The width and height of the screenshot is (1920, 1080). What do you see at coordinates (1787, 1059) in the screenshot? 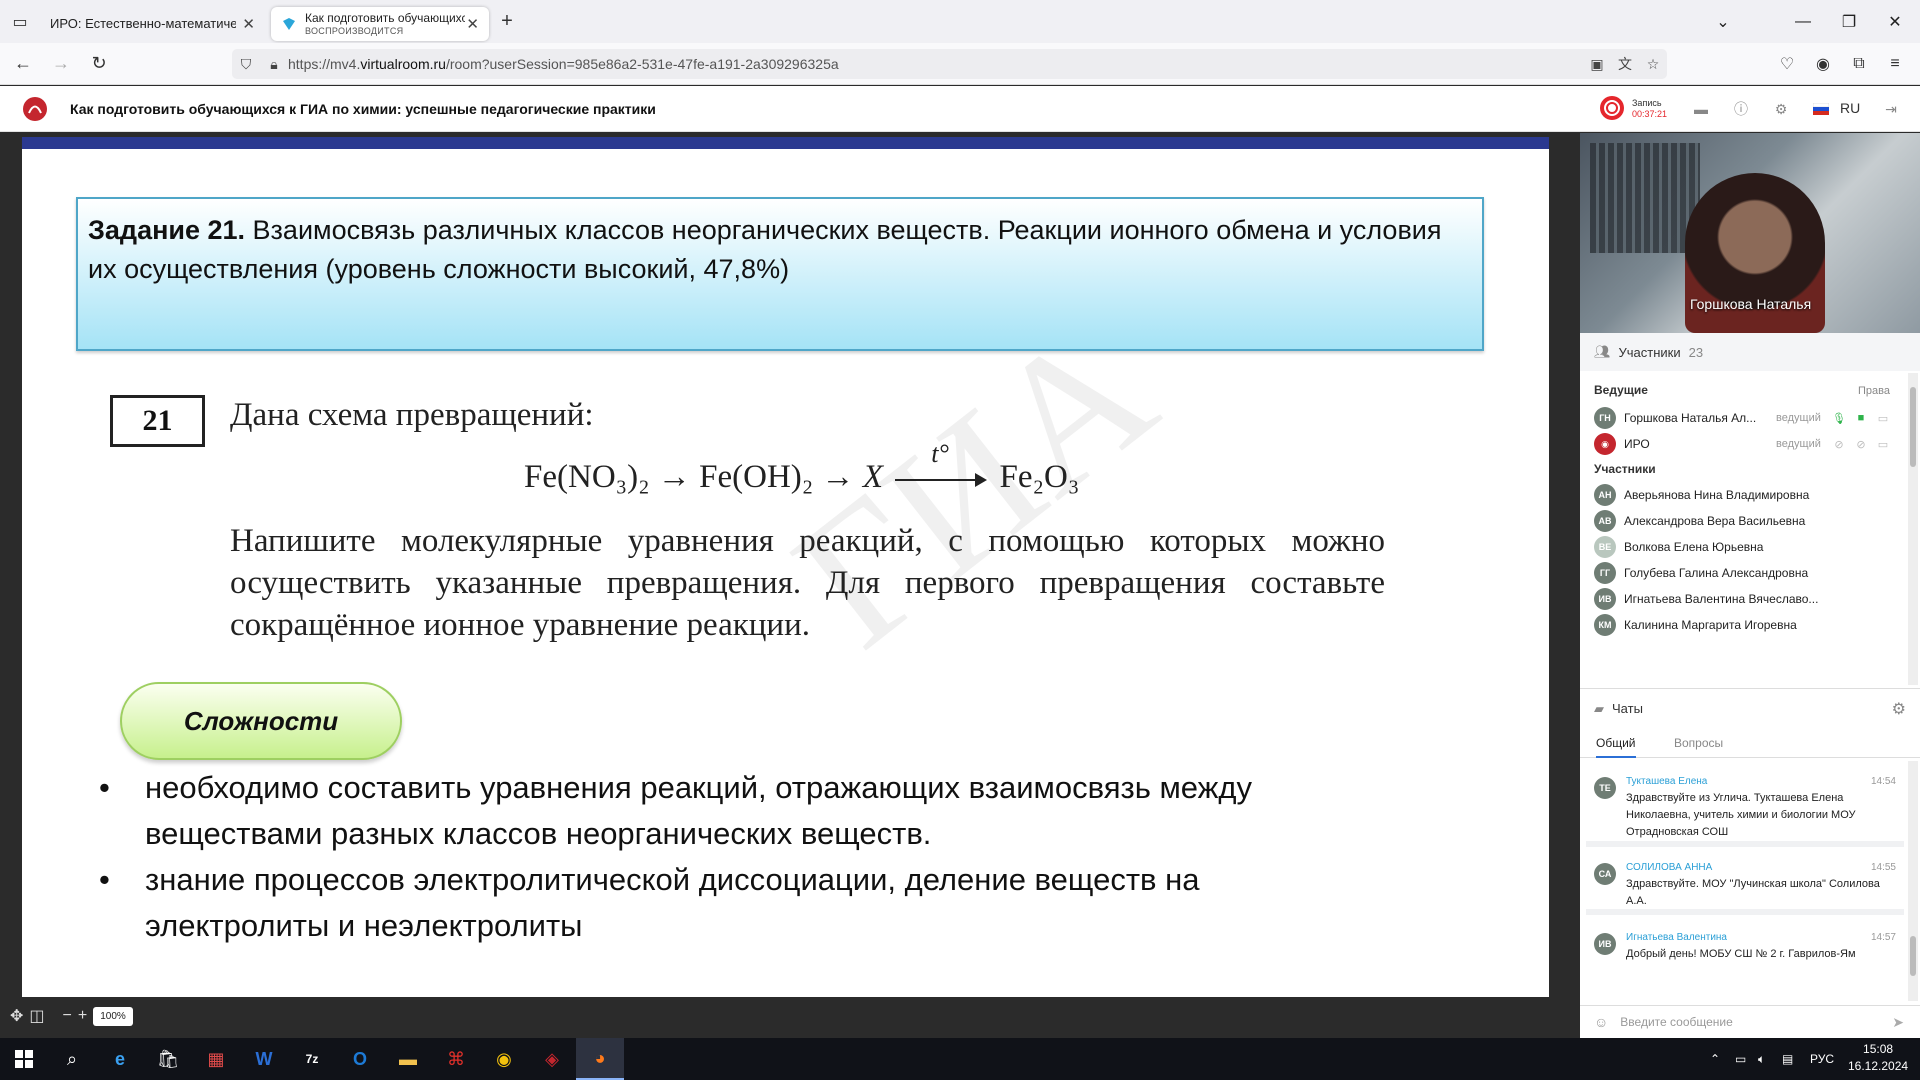
I see `notification-icon: ▤` at bounding box center [1787, 1059].